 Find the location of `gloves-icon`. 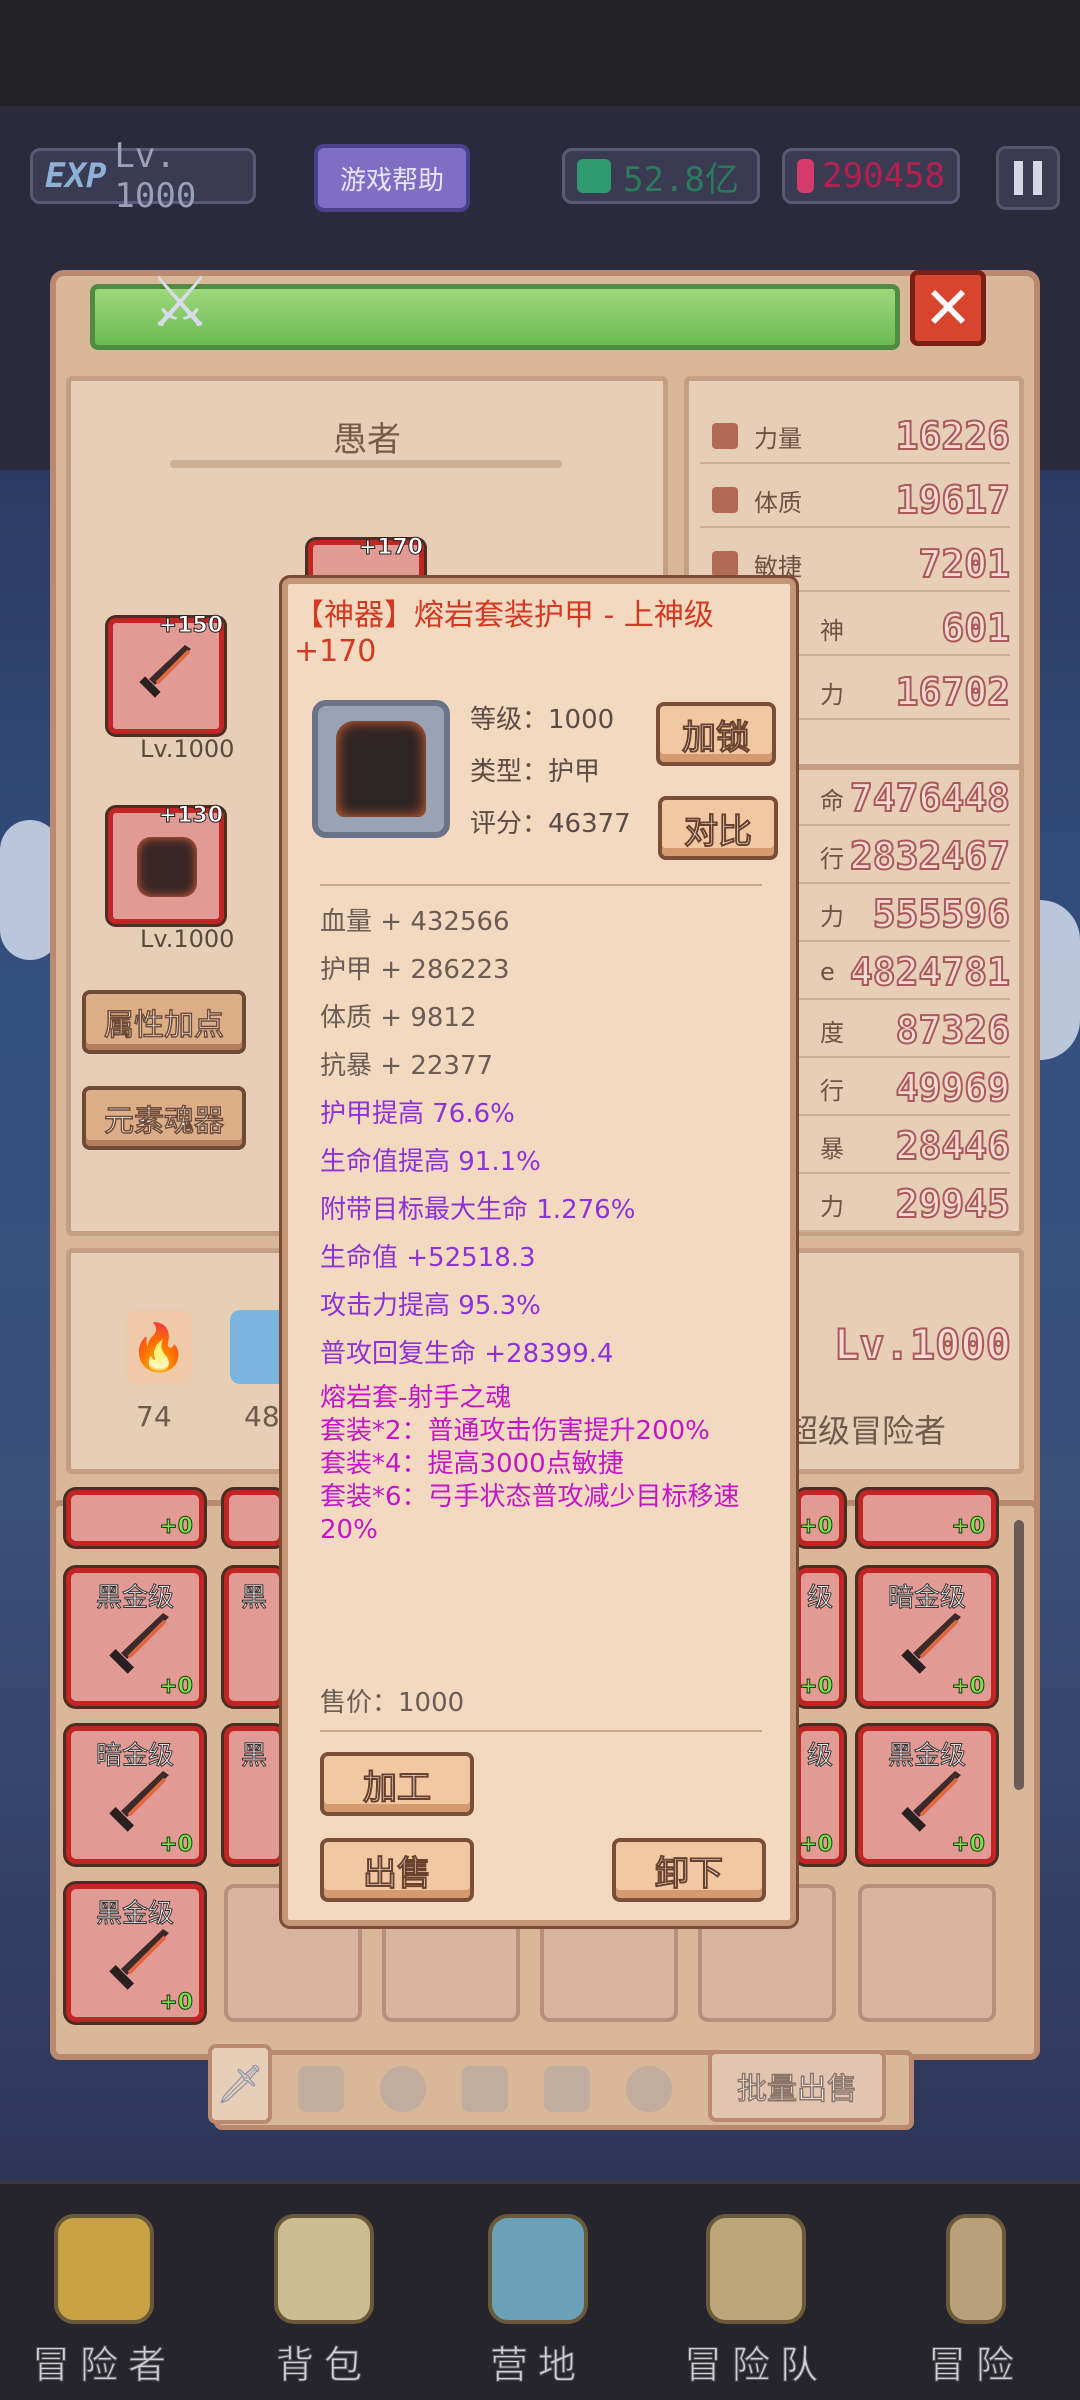

gloves-icon is located at coordinates (167, 867).